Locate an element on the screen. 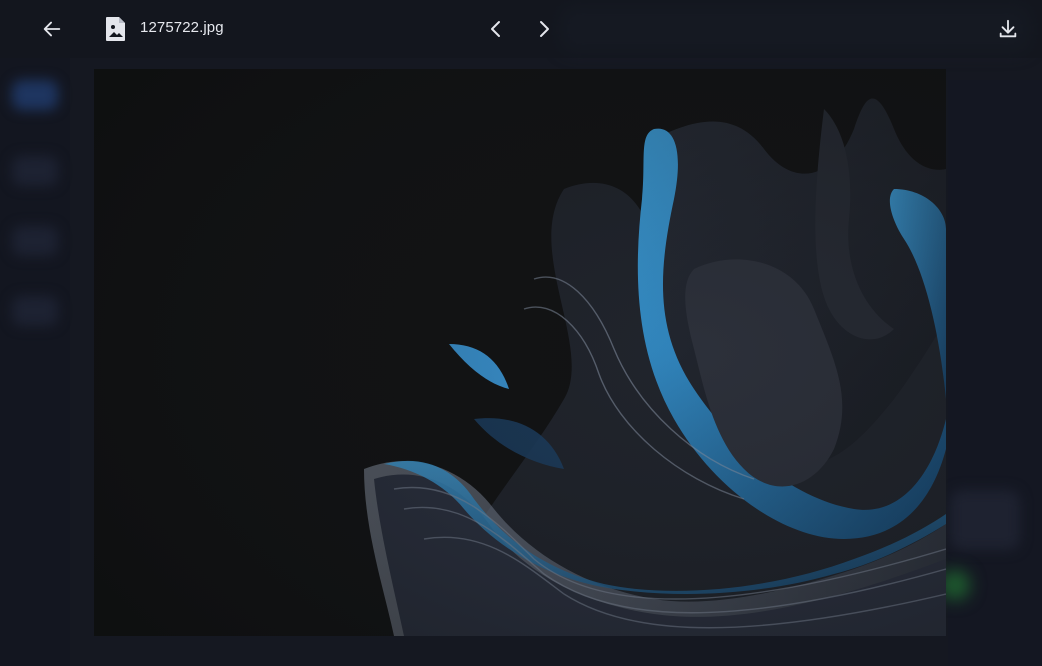 The image size is (1042, 666). back-button is located at coordinates (52, 29).